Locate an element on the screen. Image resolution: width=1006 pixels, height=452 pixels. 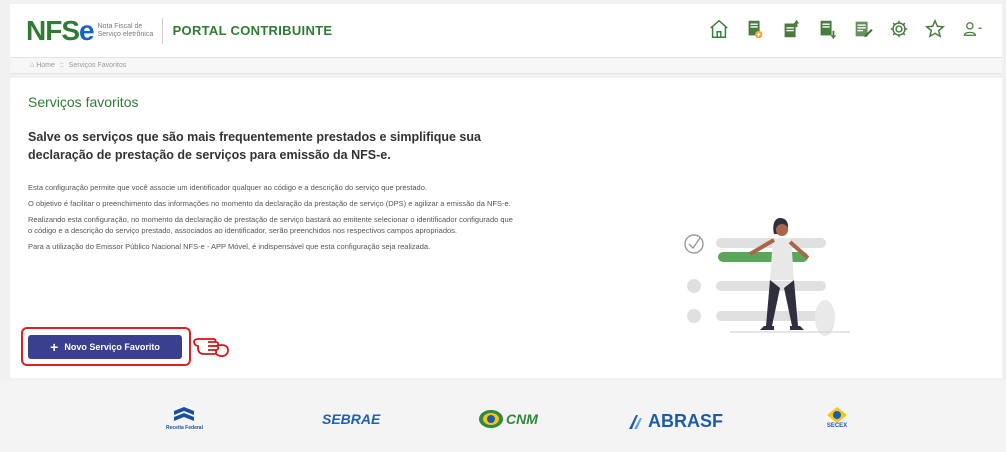
partner-name: SECEX is located at coordinates (837, 426).